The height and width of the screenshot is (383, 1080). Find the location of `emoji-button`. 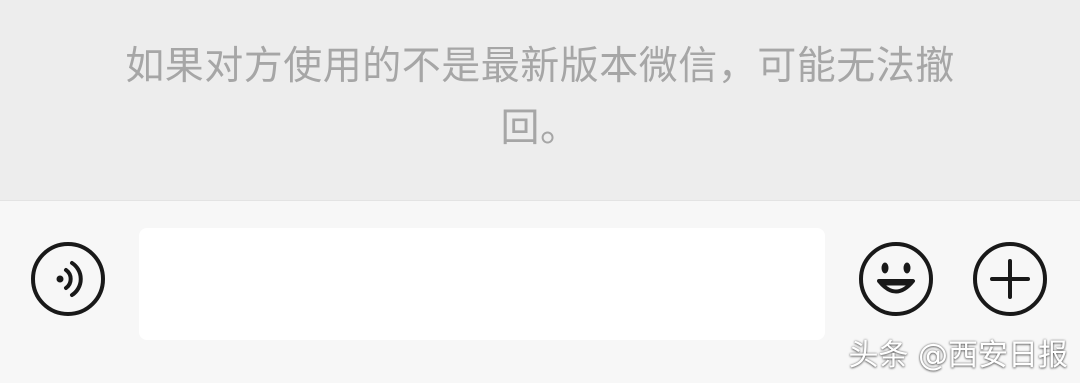

emoji-button is located at coordinates (896, 279).